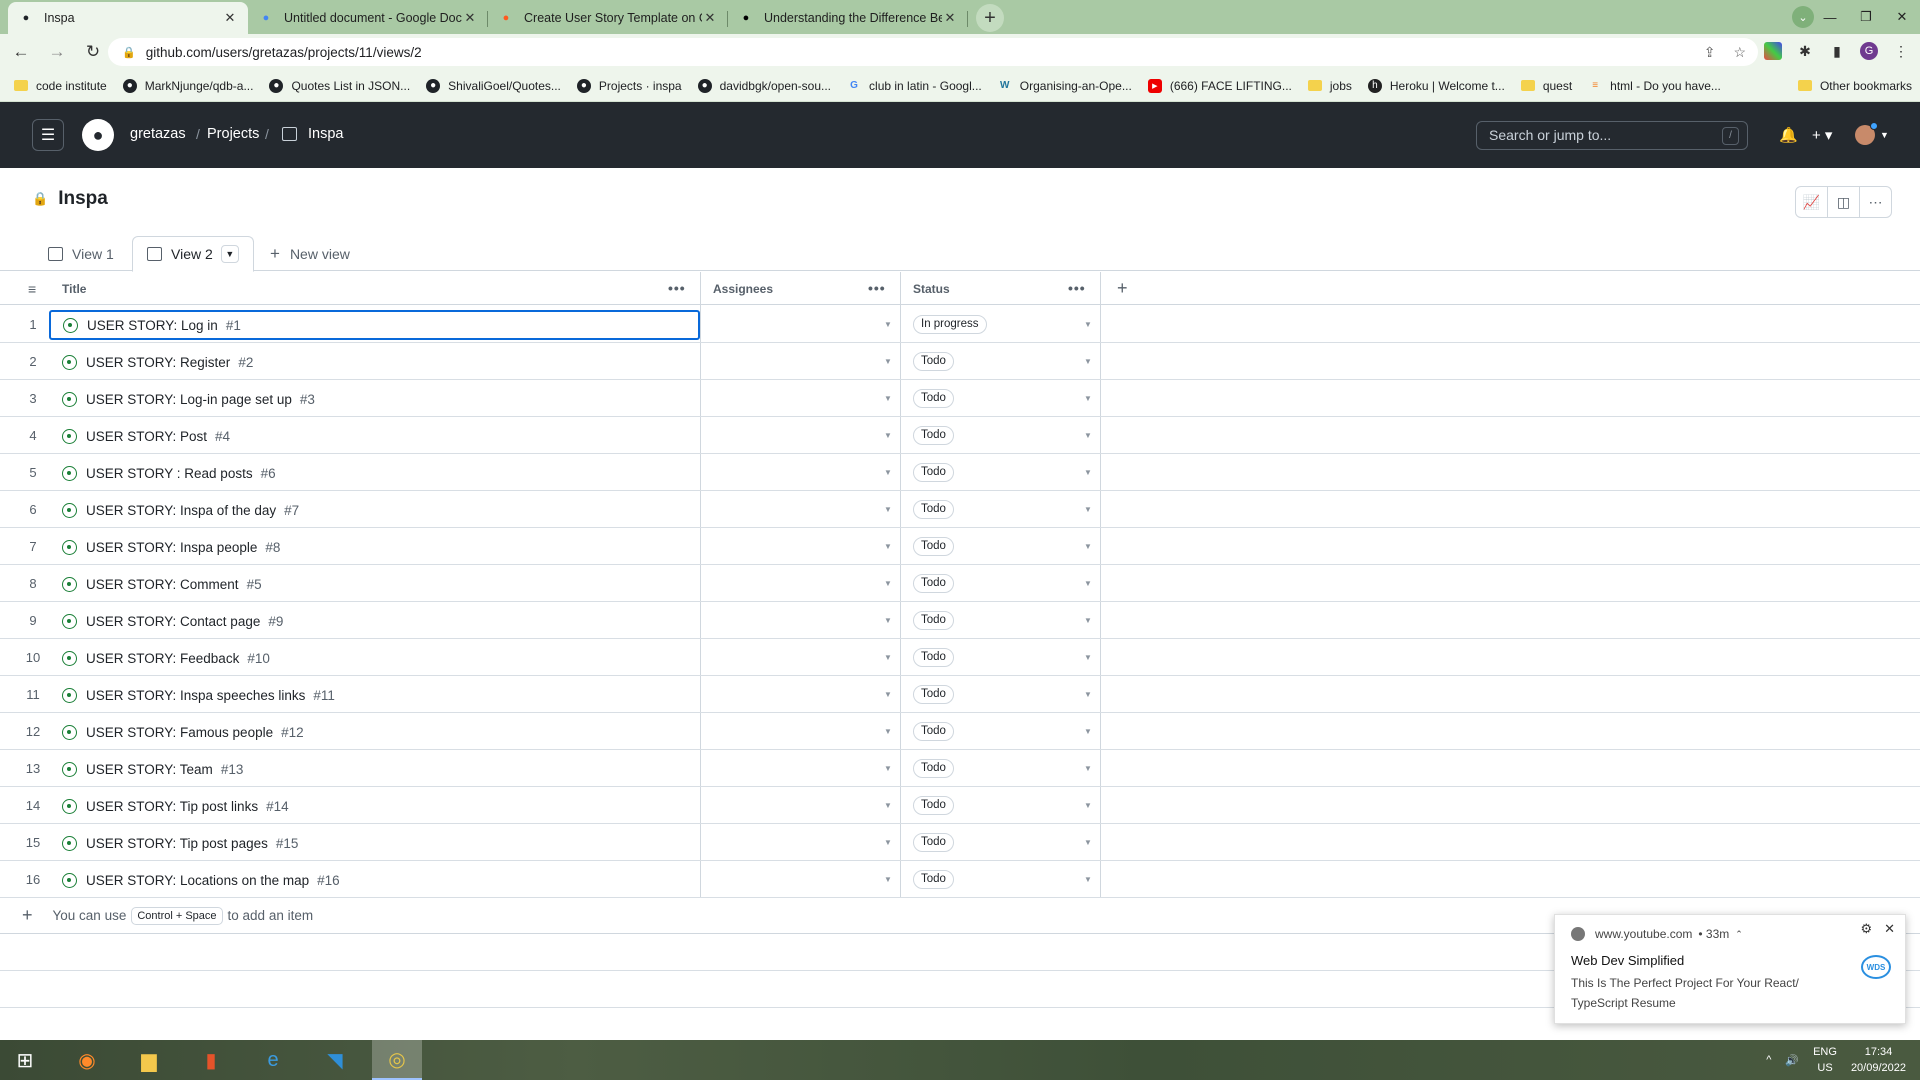  I want to click on issue-number: #6, so click(268, 473).